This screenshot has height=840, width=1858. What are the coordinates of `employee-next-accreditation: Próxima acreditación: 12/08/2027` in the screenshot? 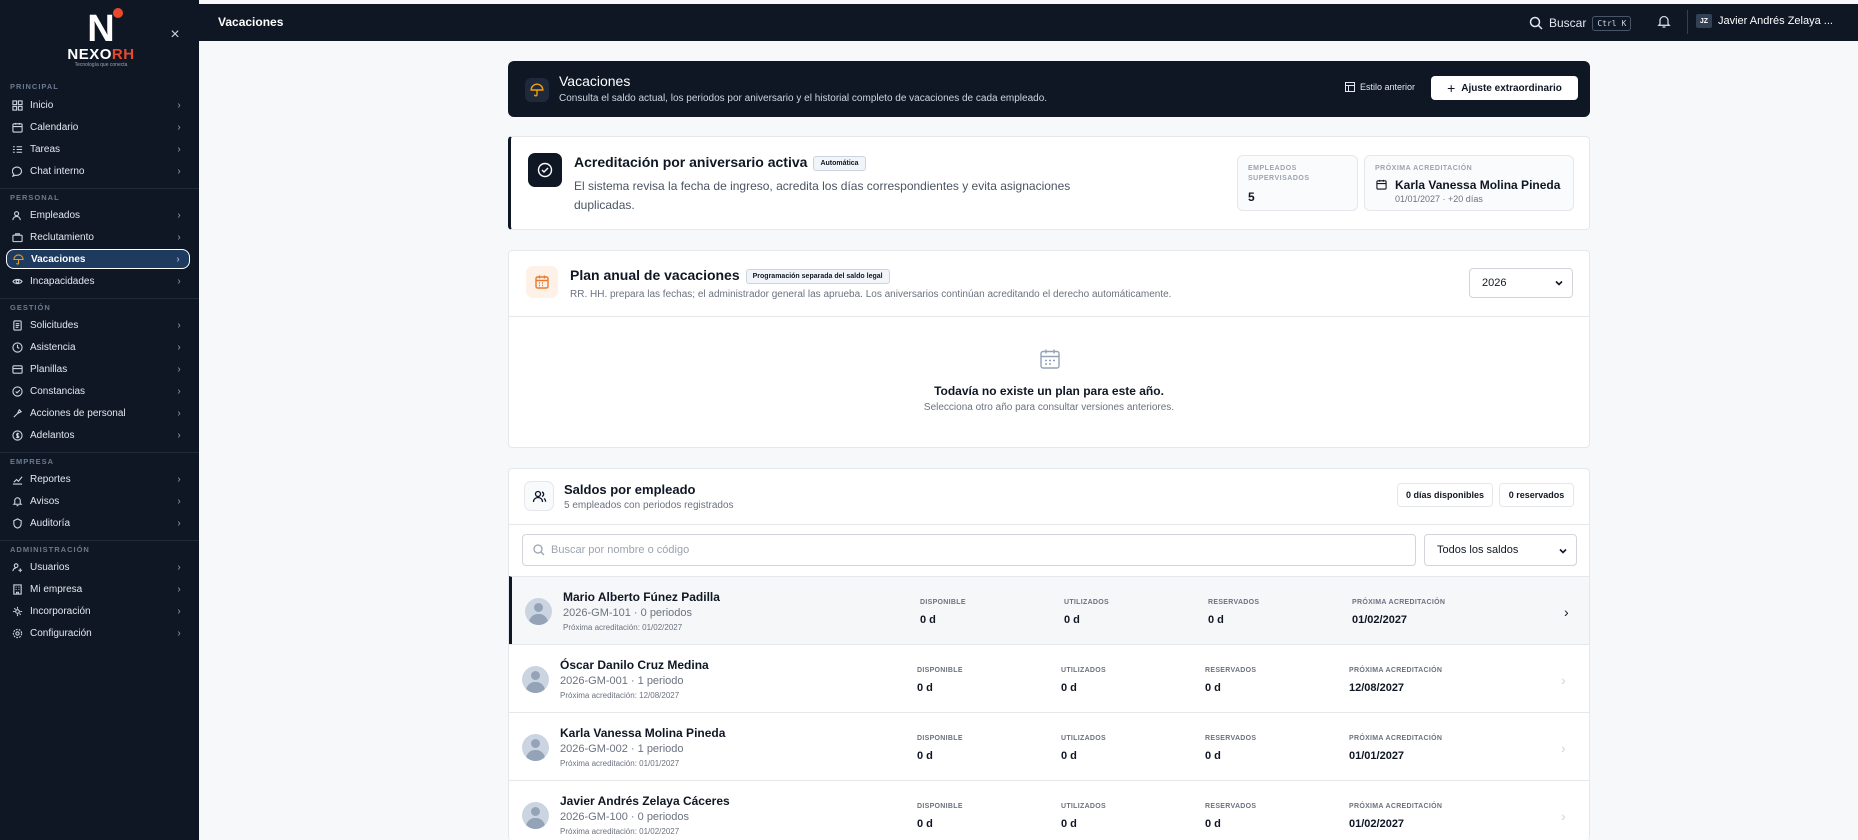 It's located at (620, 695).